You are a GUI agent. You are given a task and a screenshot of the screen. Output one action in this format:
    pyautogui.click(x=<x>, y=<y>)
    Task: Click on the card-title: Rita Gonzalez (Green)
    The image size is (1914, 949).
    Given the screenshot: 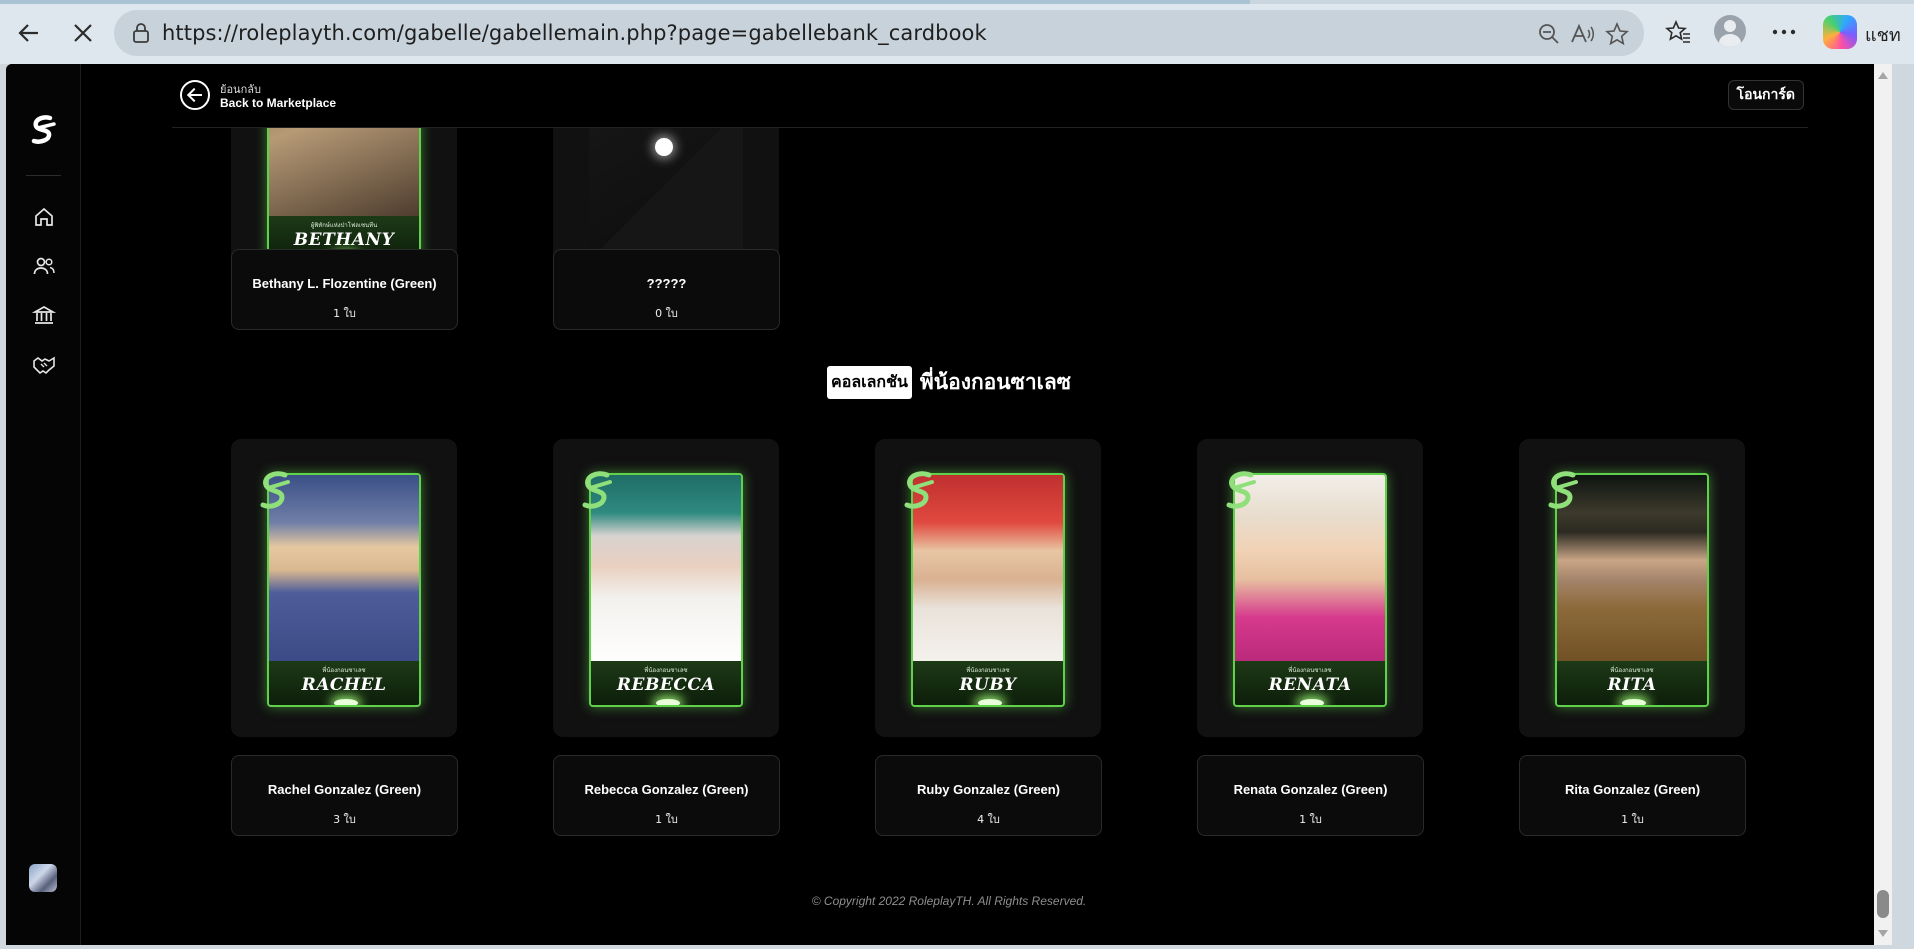 What is the action you would take?
    pyautogui.click(x=1632, y=789)
    